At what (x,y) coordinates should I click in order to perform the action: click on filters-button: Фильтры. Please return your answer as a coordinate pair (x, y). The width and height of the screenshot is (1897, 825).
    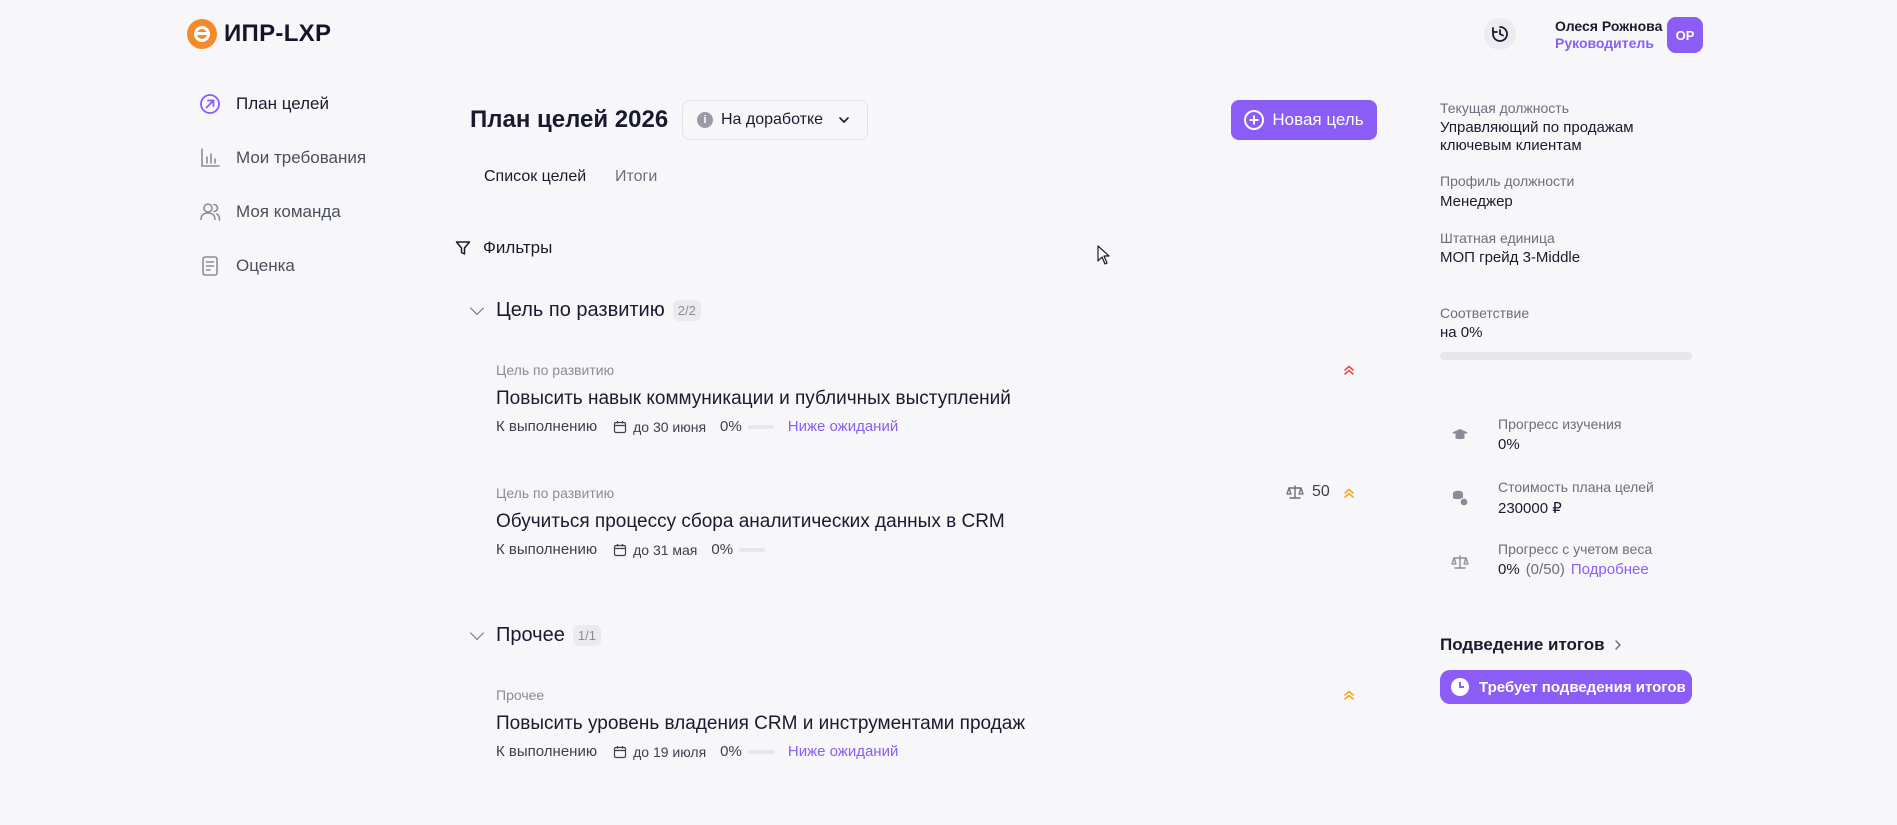
    Looking at the image, I should click on (503, 248).